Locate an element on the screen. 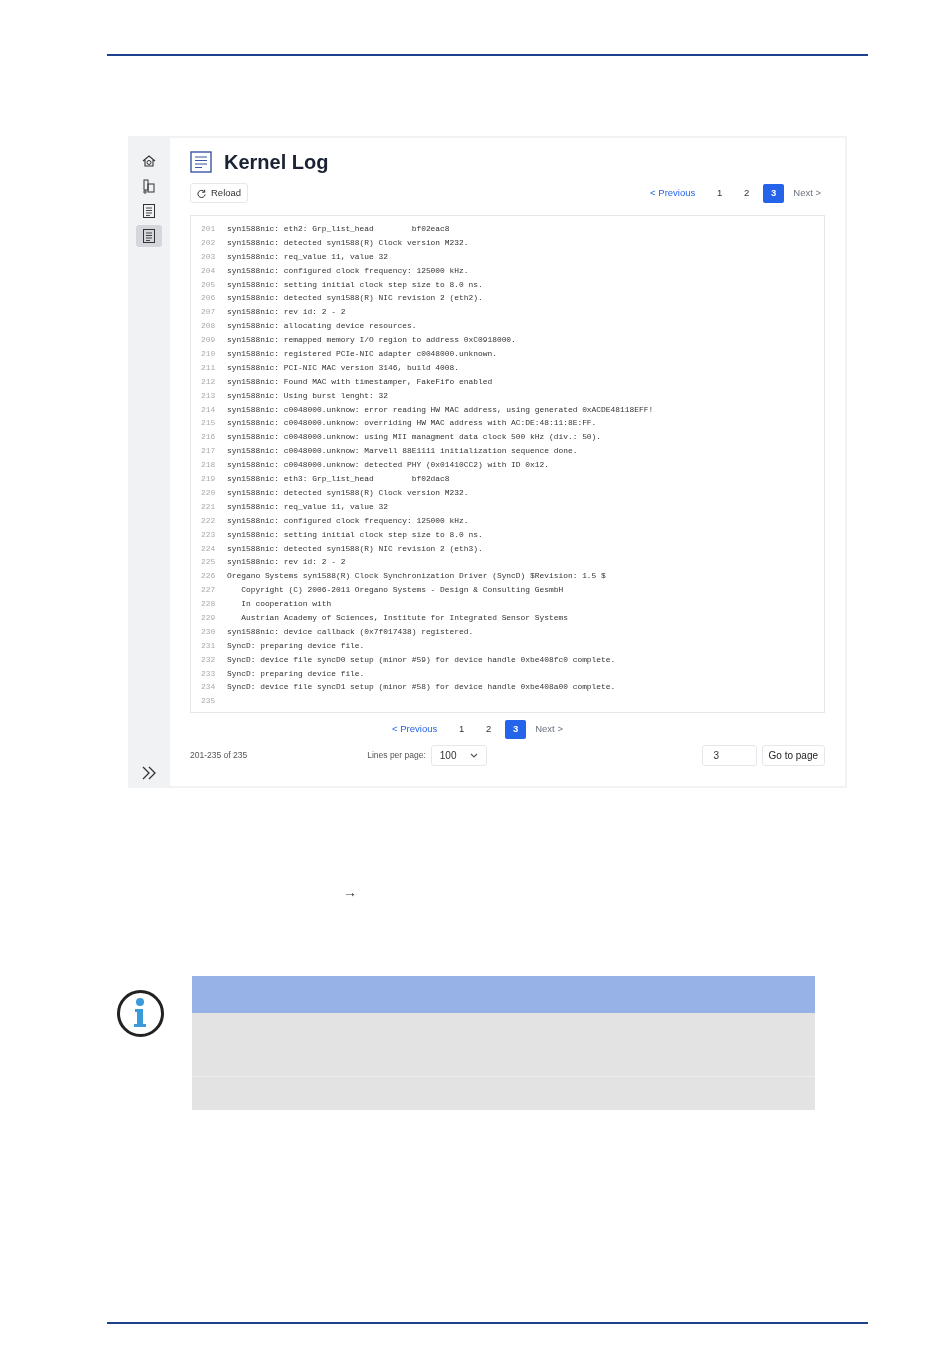 The width and height of the screenshot is (950, 1353). arrow-symbol: → is located at coordinates (350, 892).